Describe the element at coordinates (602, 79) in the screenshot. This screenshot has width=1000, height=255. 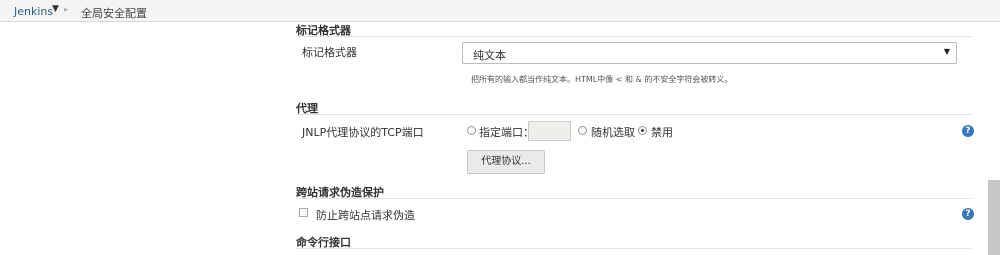
I see `markup-formatter-help-text: 把所有的输入都当作纯文本。HTML中像 < 和 & 的不安全字符会被转义。` at that location.